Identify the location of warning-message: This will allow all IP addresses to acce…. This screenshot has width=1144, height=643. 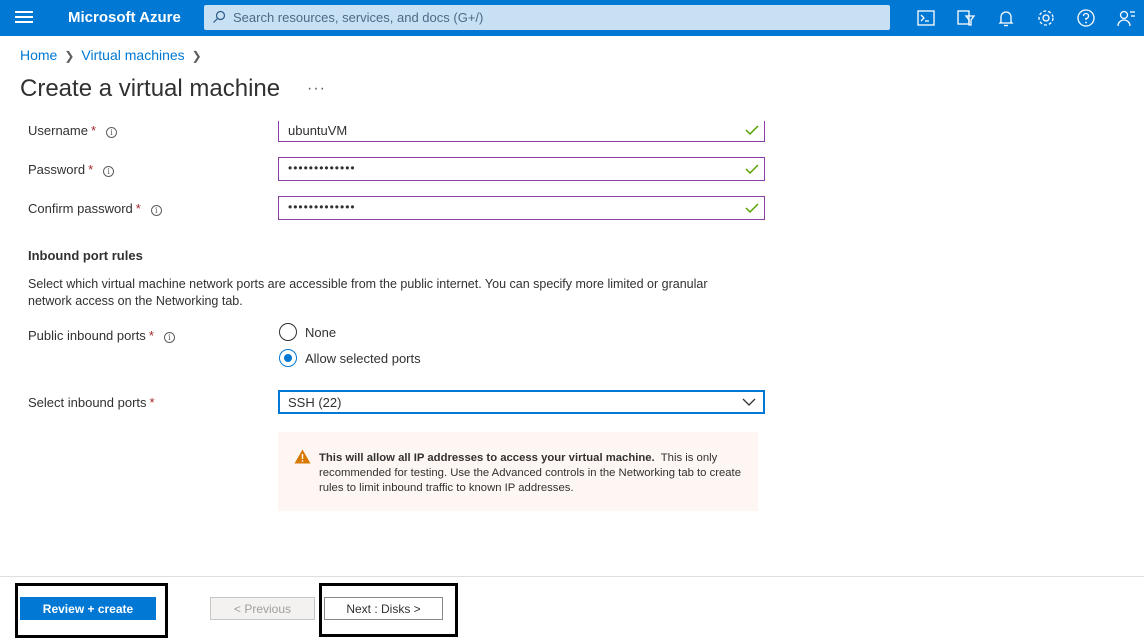
(518, 471).